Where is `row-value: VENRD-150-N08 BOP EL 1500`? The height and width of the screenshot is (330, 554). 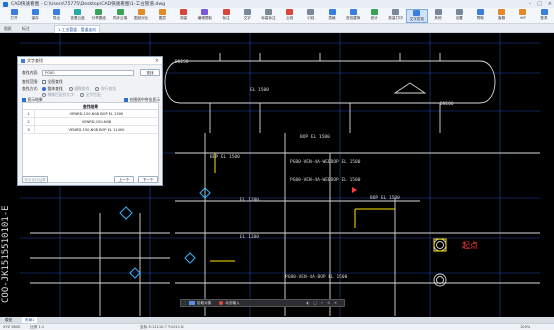
row-value: VENRD-150-N08 BOP EL 1500 is located at coordinates (96, 114).